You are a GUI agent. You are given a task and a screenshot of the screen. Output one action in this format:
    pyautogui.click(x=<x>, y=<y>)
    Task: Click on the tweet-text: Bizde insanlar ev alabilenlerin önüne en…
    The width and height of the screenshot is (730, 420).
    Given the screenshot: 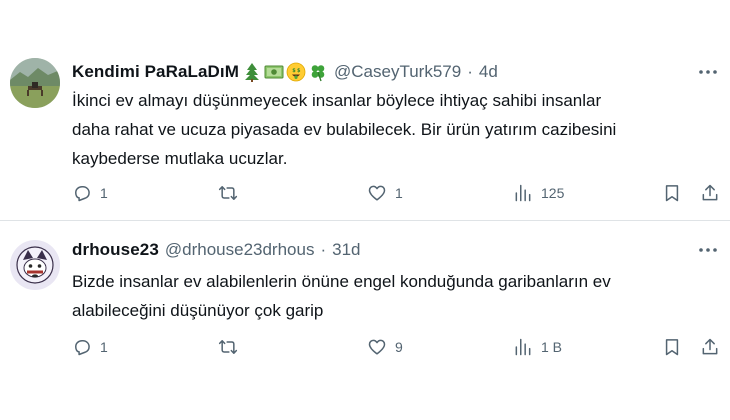 What is the action you would take?
    pyautogui.click(x=341, y=296)
    